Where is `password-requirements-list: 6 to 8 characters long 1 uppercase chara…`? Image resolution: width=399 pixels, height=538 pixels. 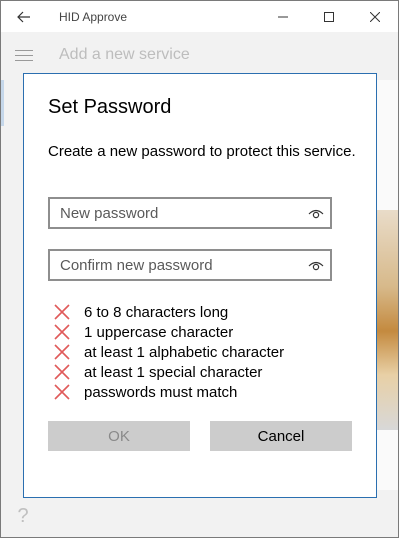
password-requirements-list: 6 to 8 characters long 1 uppercase chara… is located at coordinates (169, 352).